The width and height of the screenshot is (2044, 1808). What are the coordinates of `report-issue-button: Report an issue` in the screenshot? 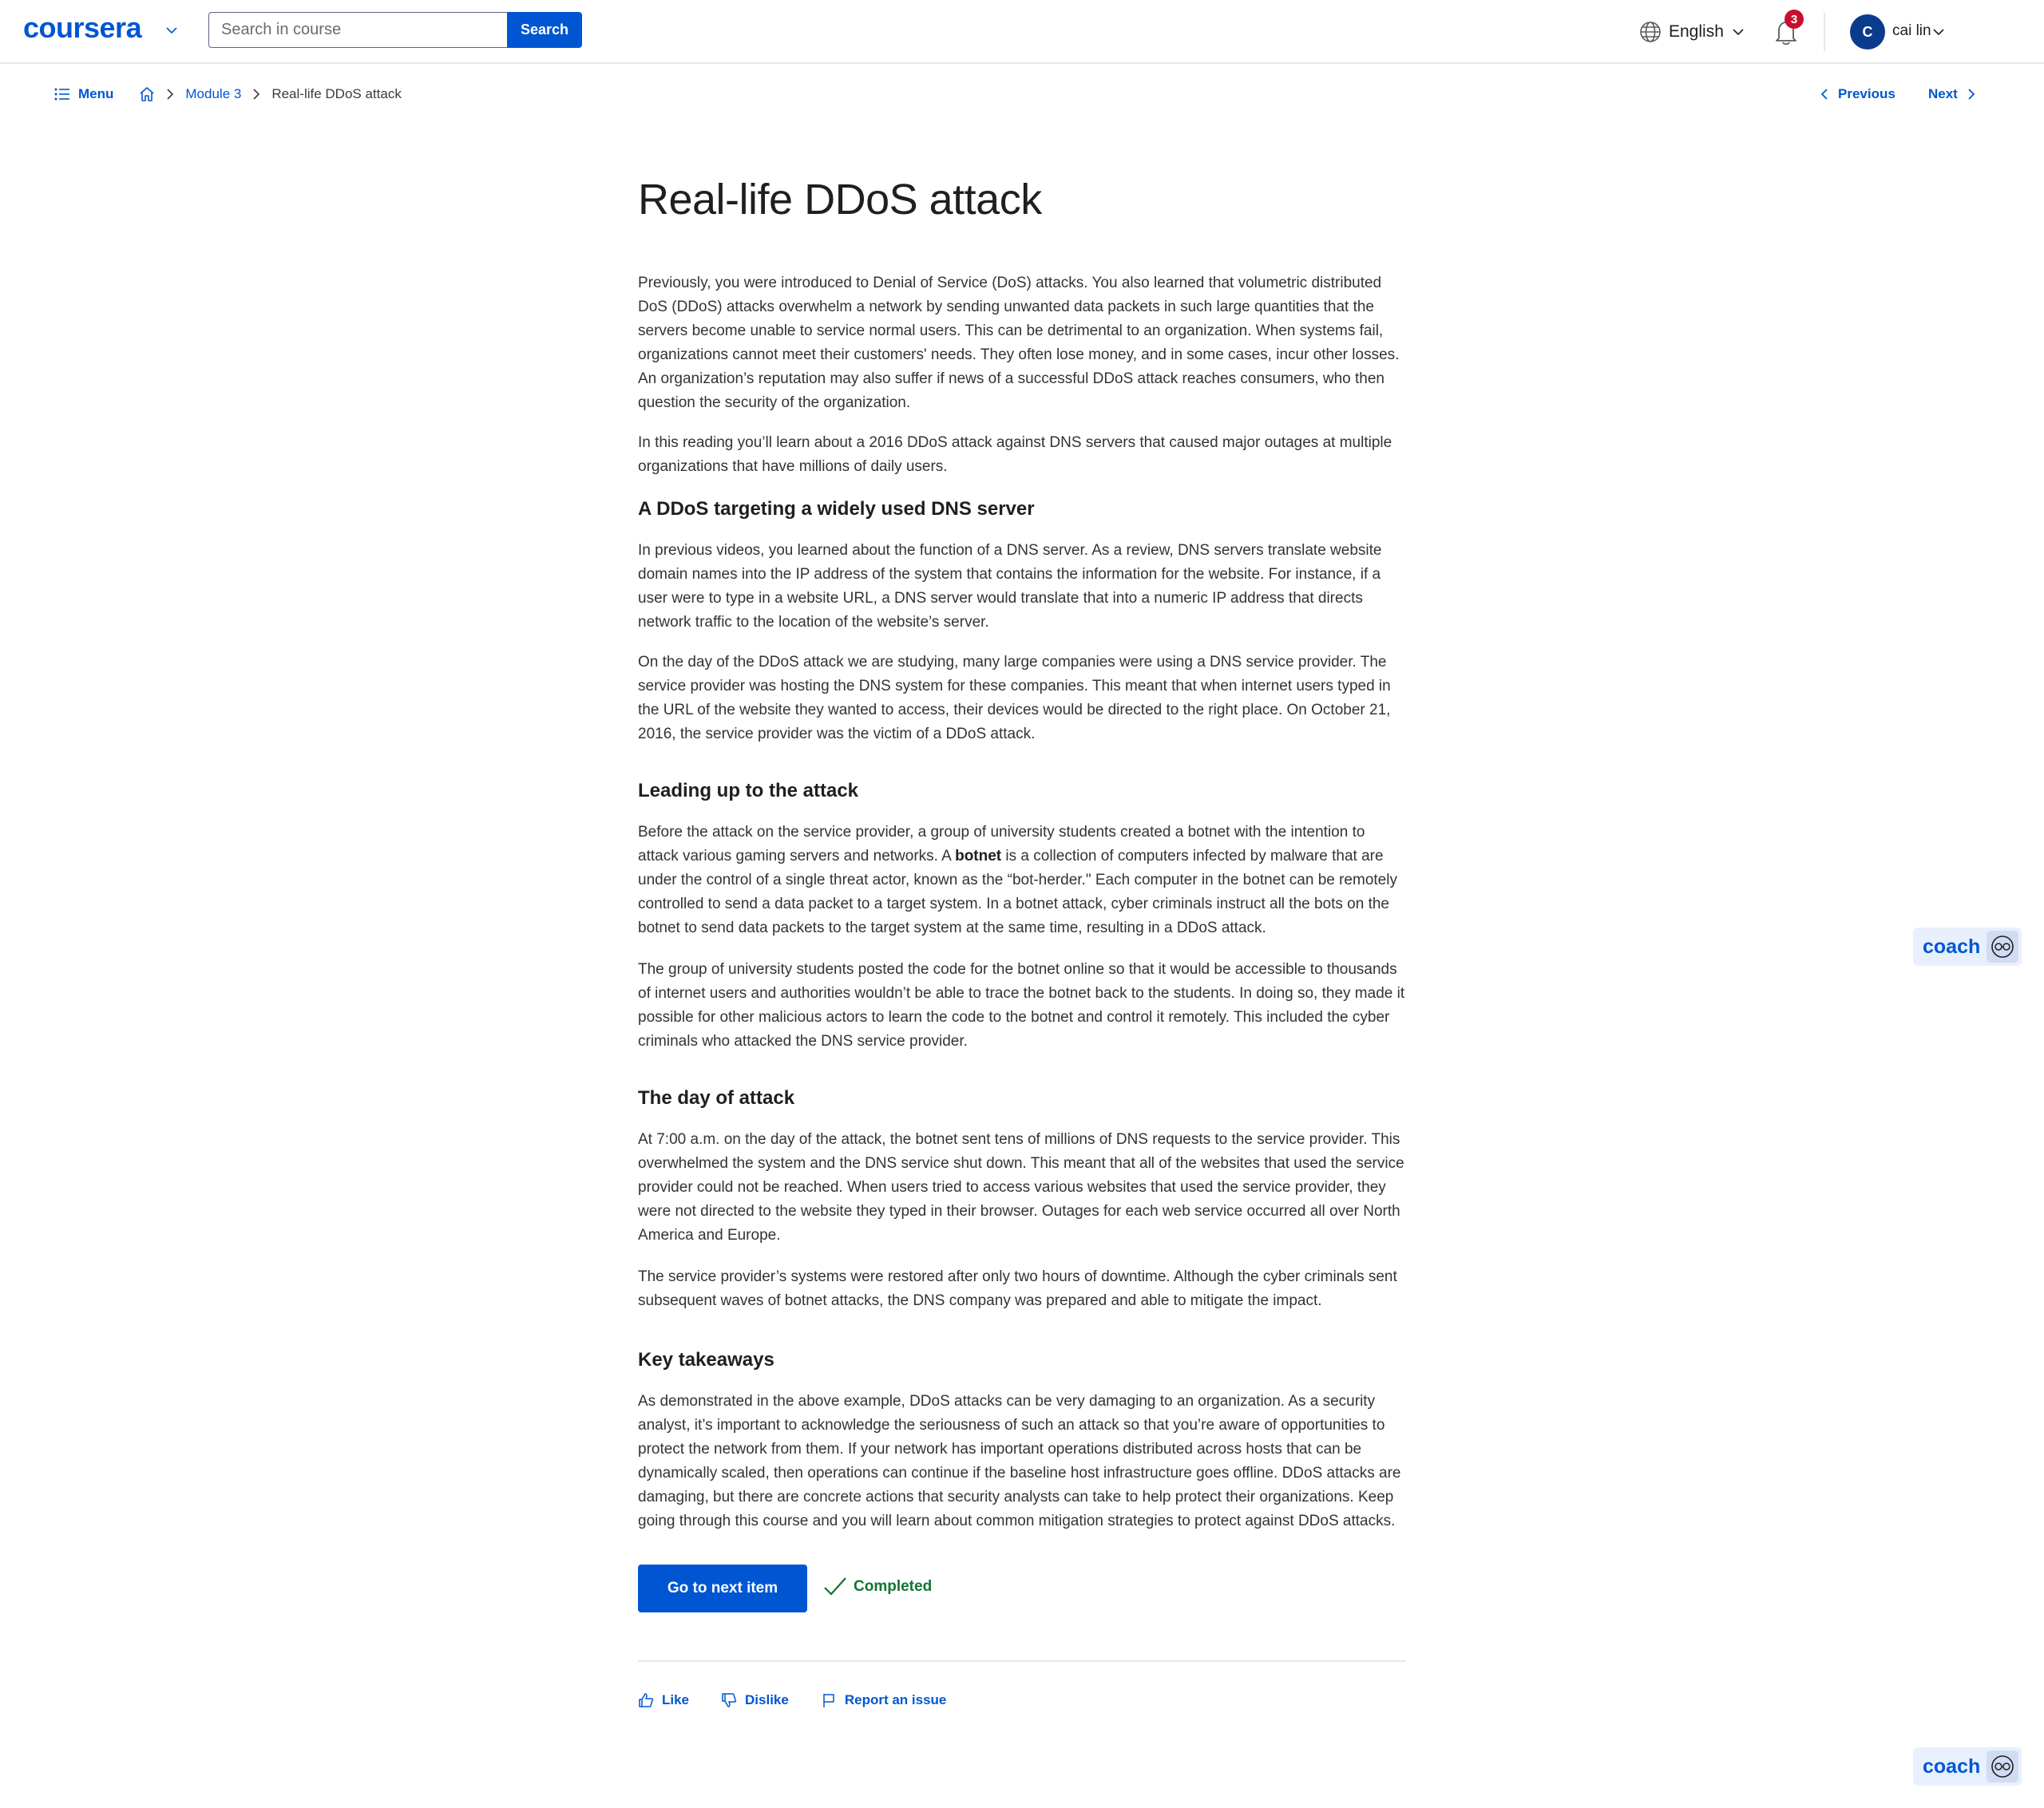 It's located at (884, 1700).